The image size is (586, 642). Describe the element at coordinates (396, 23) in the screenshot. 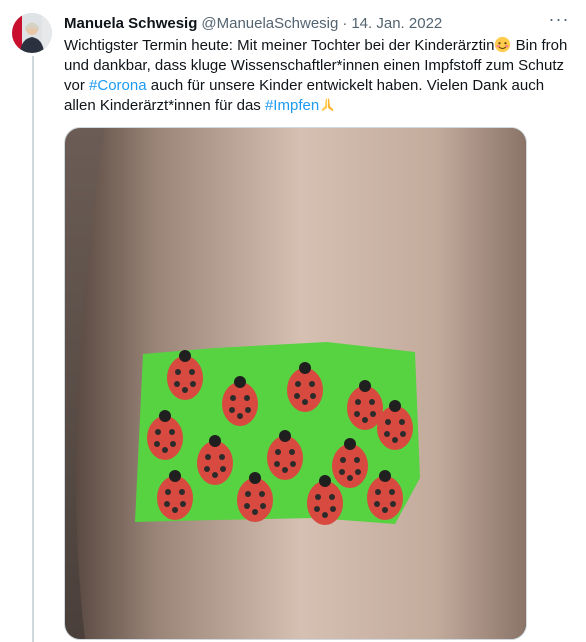

I see `tweet-date: 14. Jan. 2022` at that location.